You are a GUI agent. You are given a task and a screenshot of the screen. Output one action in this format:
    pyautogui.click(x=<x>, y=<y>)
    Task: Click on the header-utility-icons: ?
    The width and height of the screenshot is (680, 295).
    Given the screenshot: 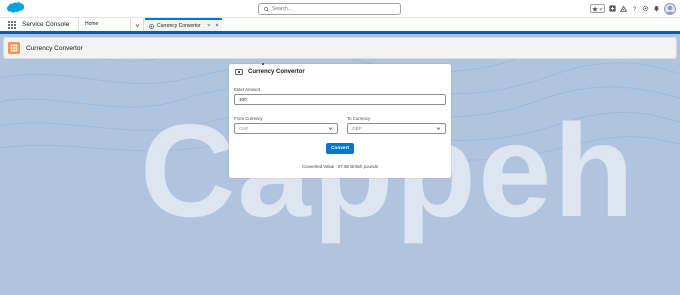 What is the action you would take?
    pyautogui.click(x=633, y=8)
    